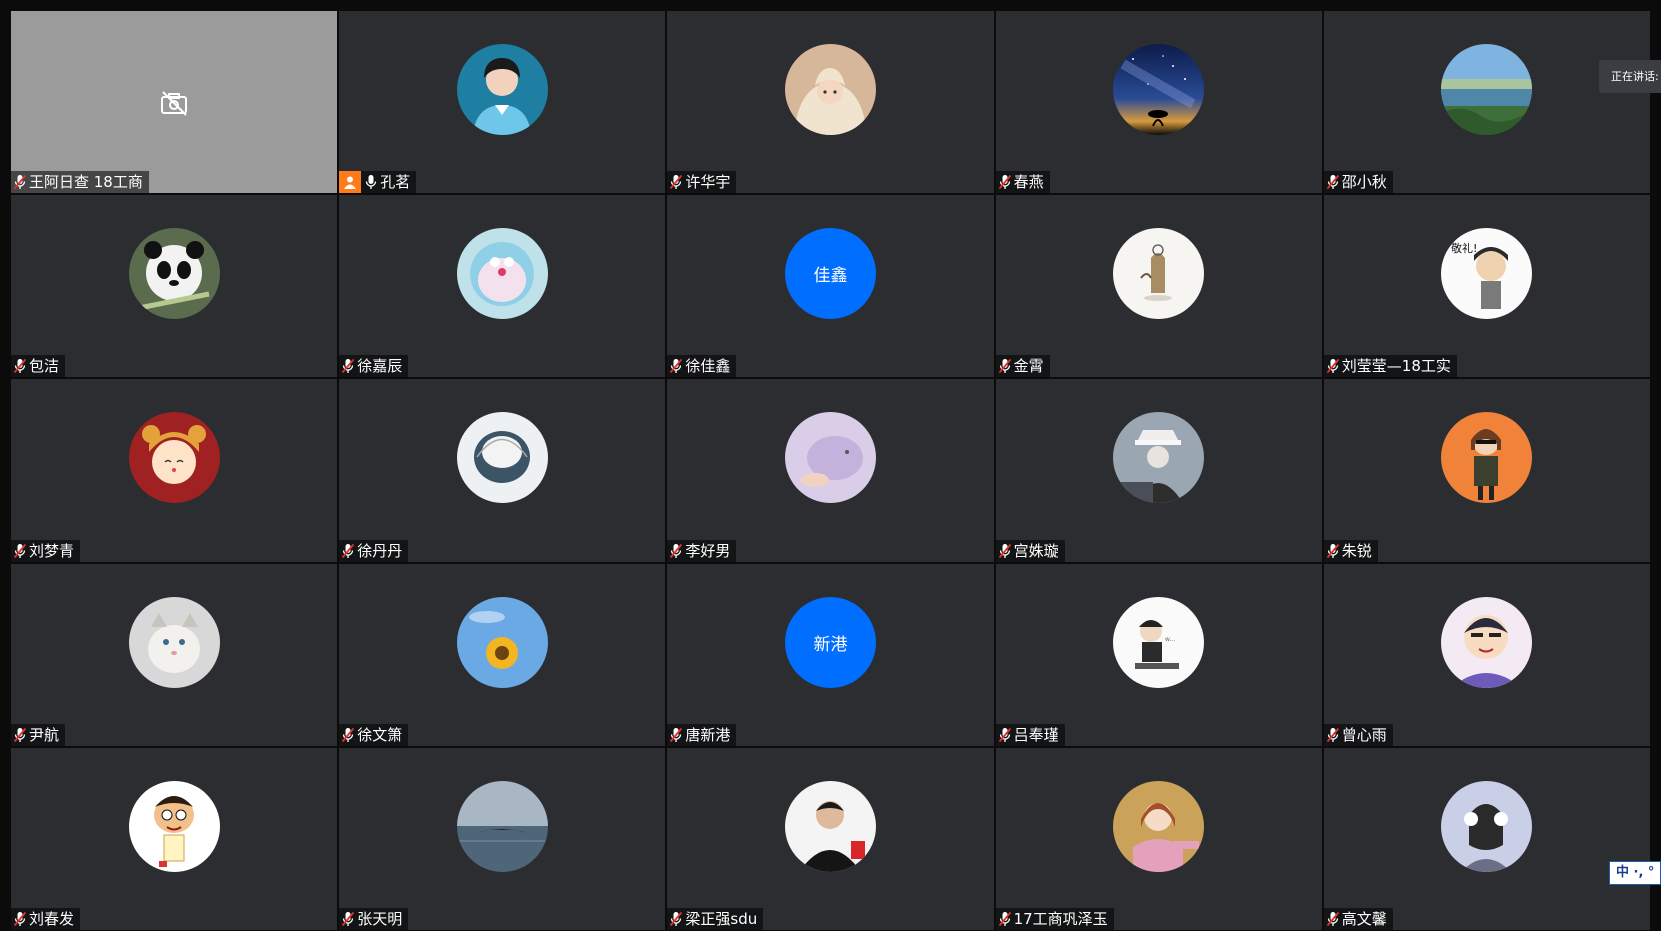  Describe the element at coordinates (830, 838) in the screenshot. I see `participant-tile: 梁正强sdu` at that location.